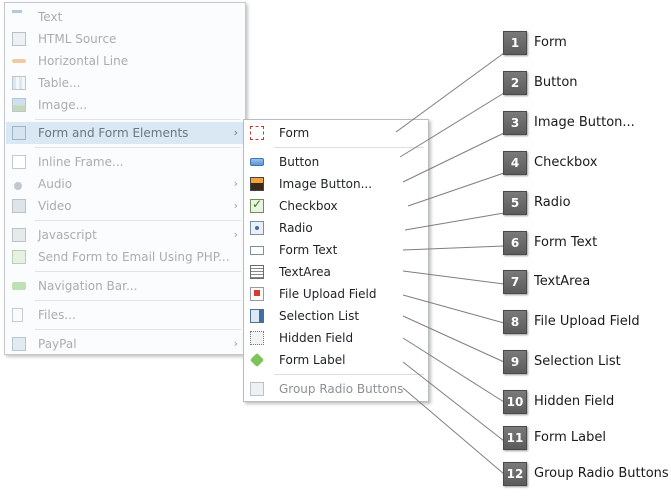 The height and width of the screenshot is (498, 671). I want to click on callout-number-badge: 4, so click(515, 163).